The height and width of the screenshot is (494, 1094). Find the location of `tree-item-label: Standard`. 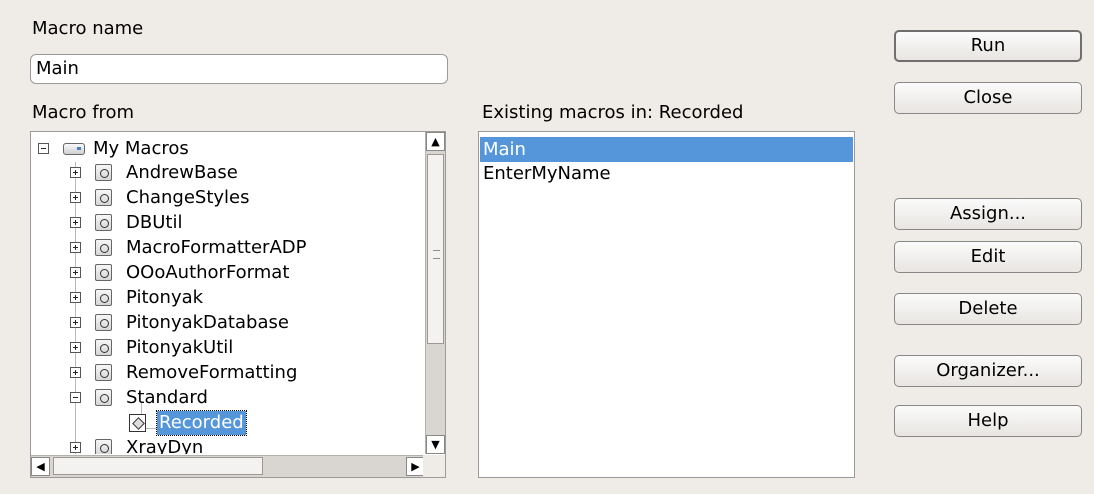

tree-item-label: Standard is located at coordinates (167, 397).